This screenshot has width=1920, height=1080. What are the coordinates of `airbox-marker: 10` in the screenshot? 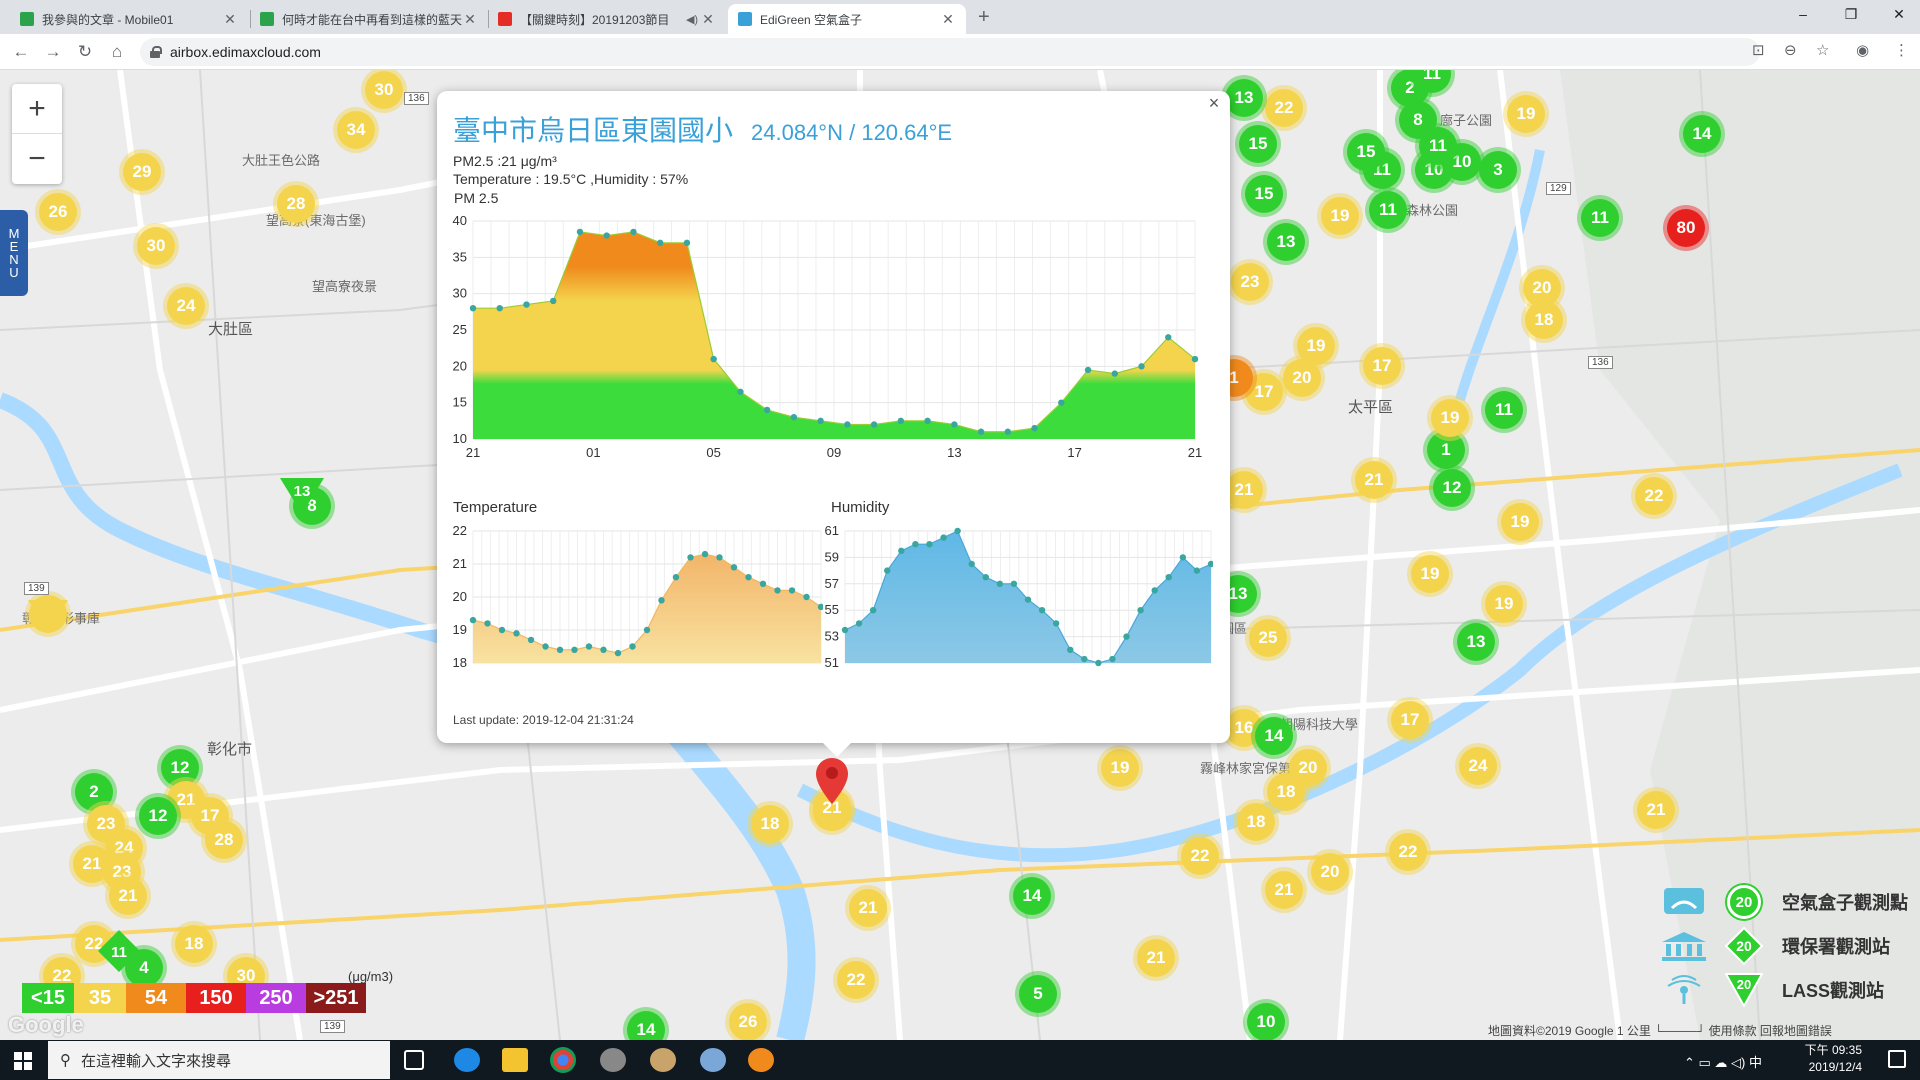 It's located at (1266, 1021).